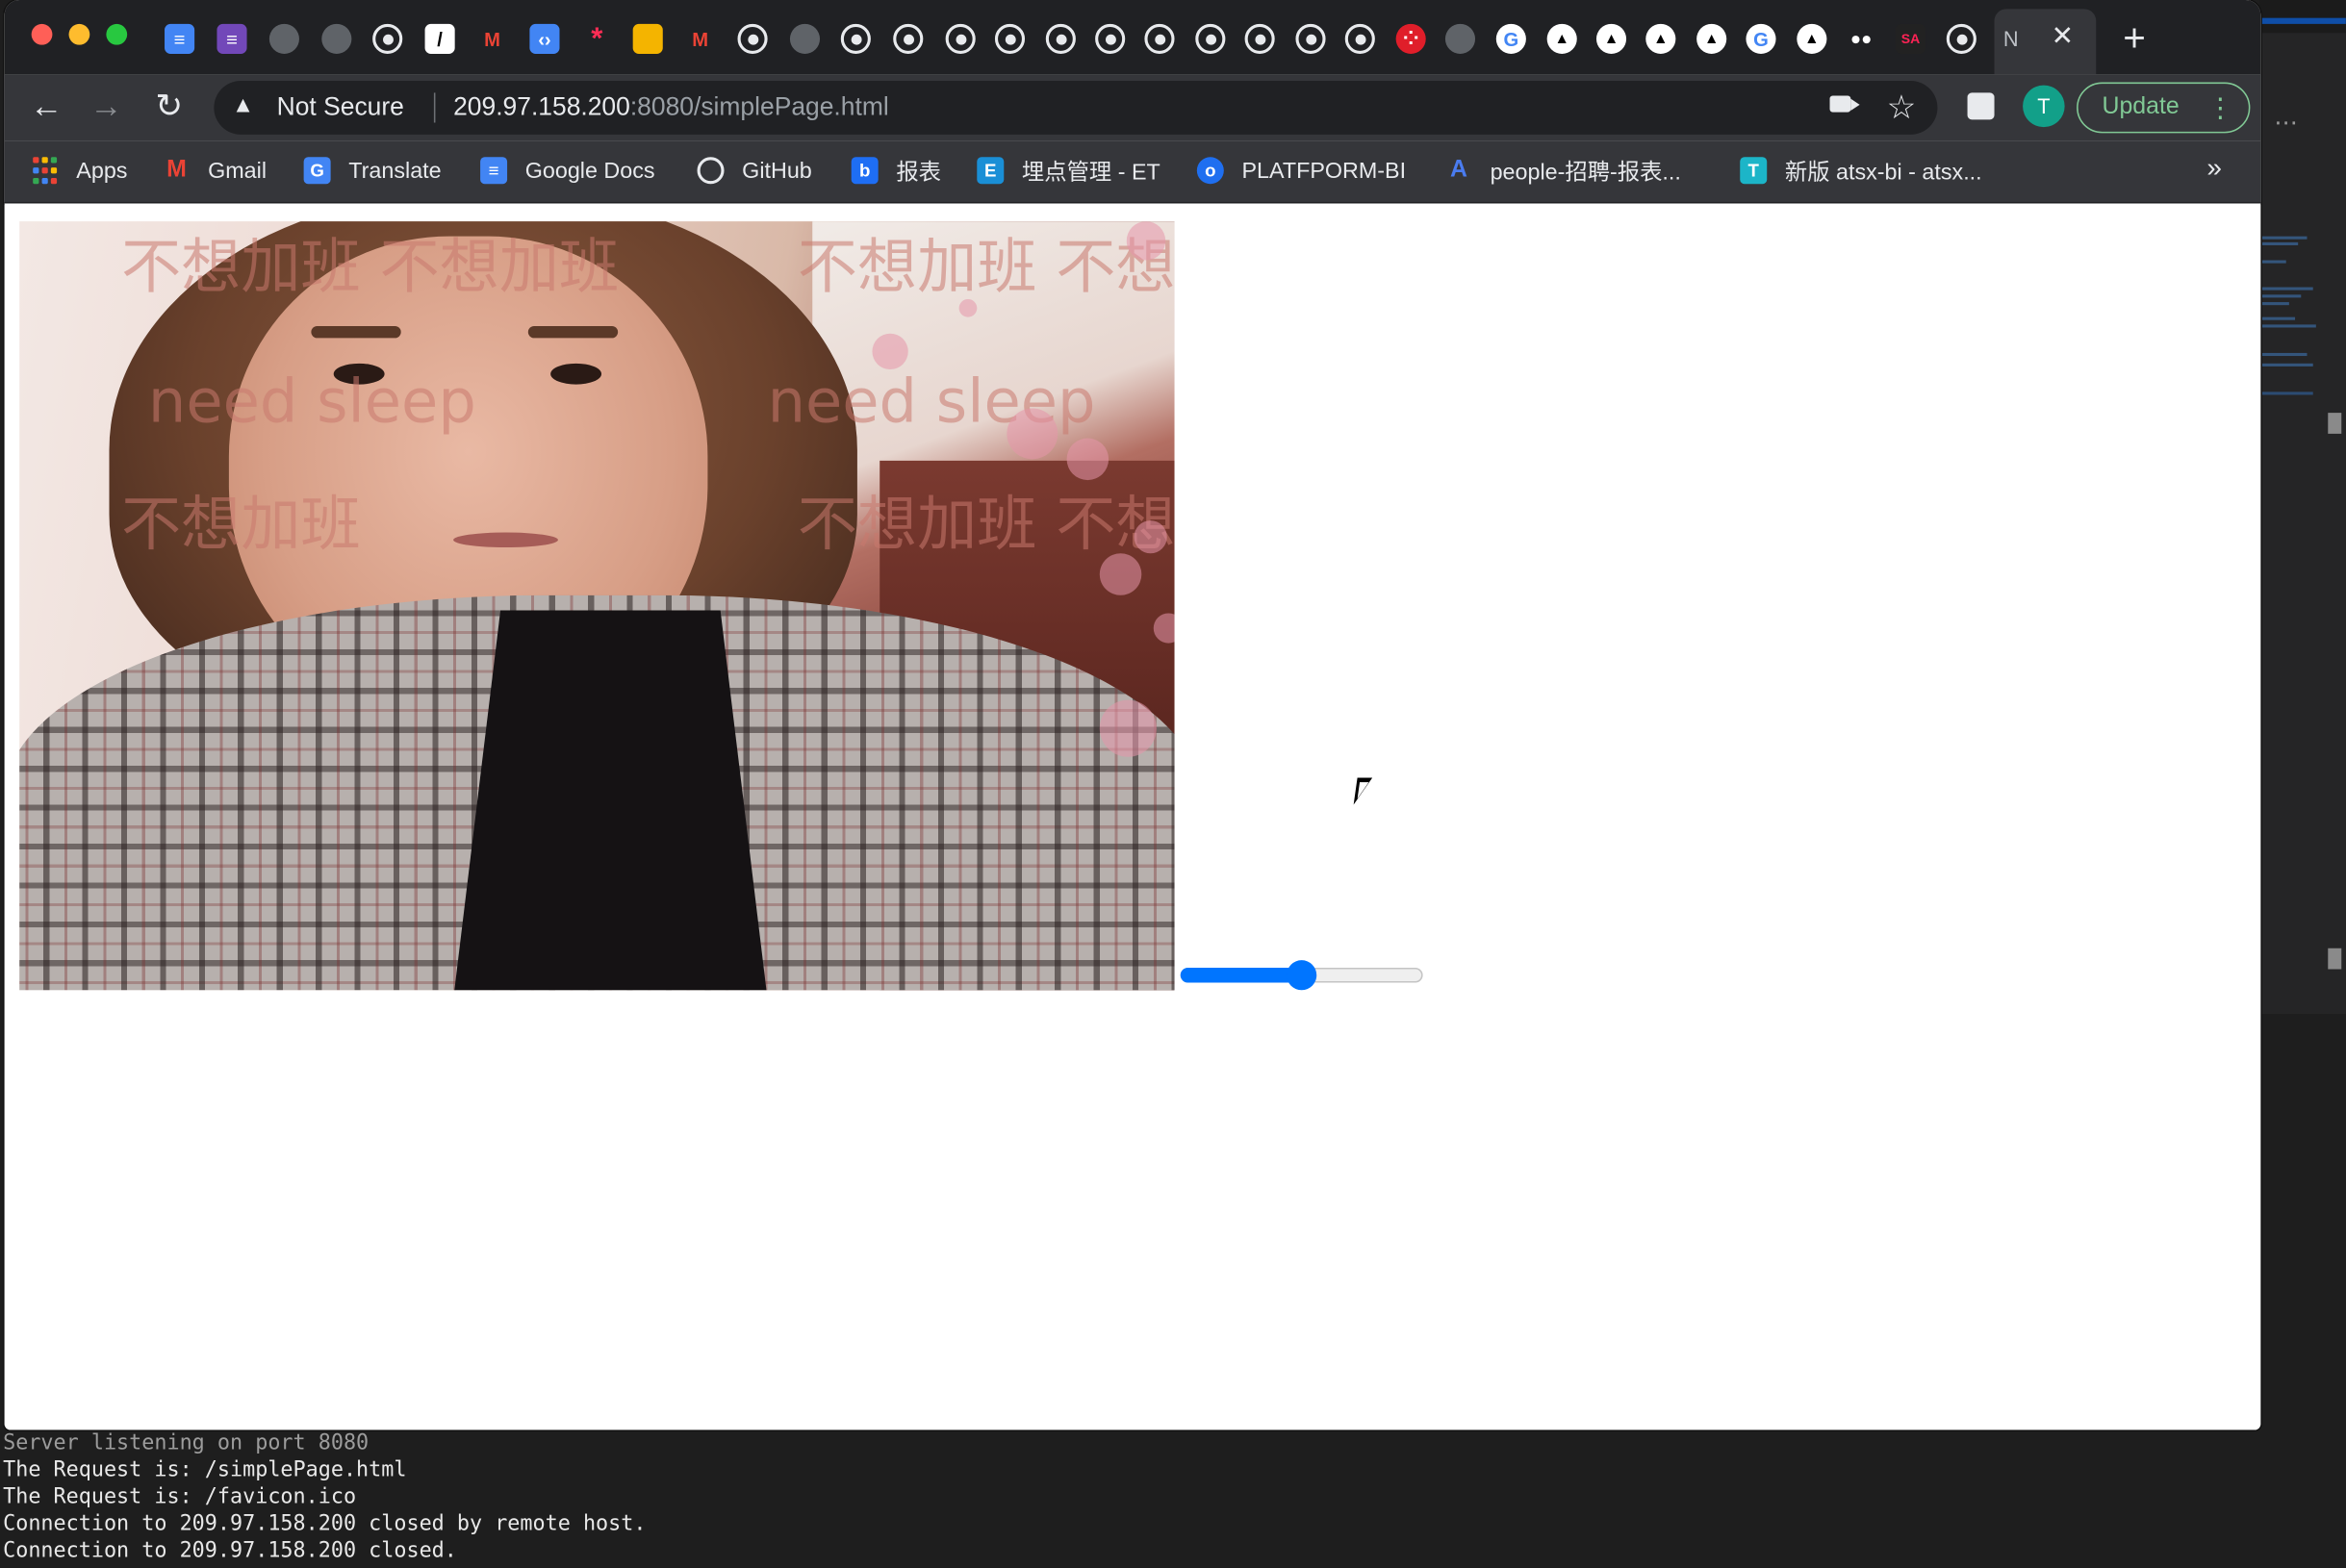 The image size is (2346, 1568). I want to click on bookmark-label: Translate, so click(395, 171).